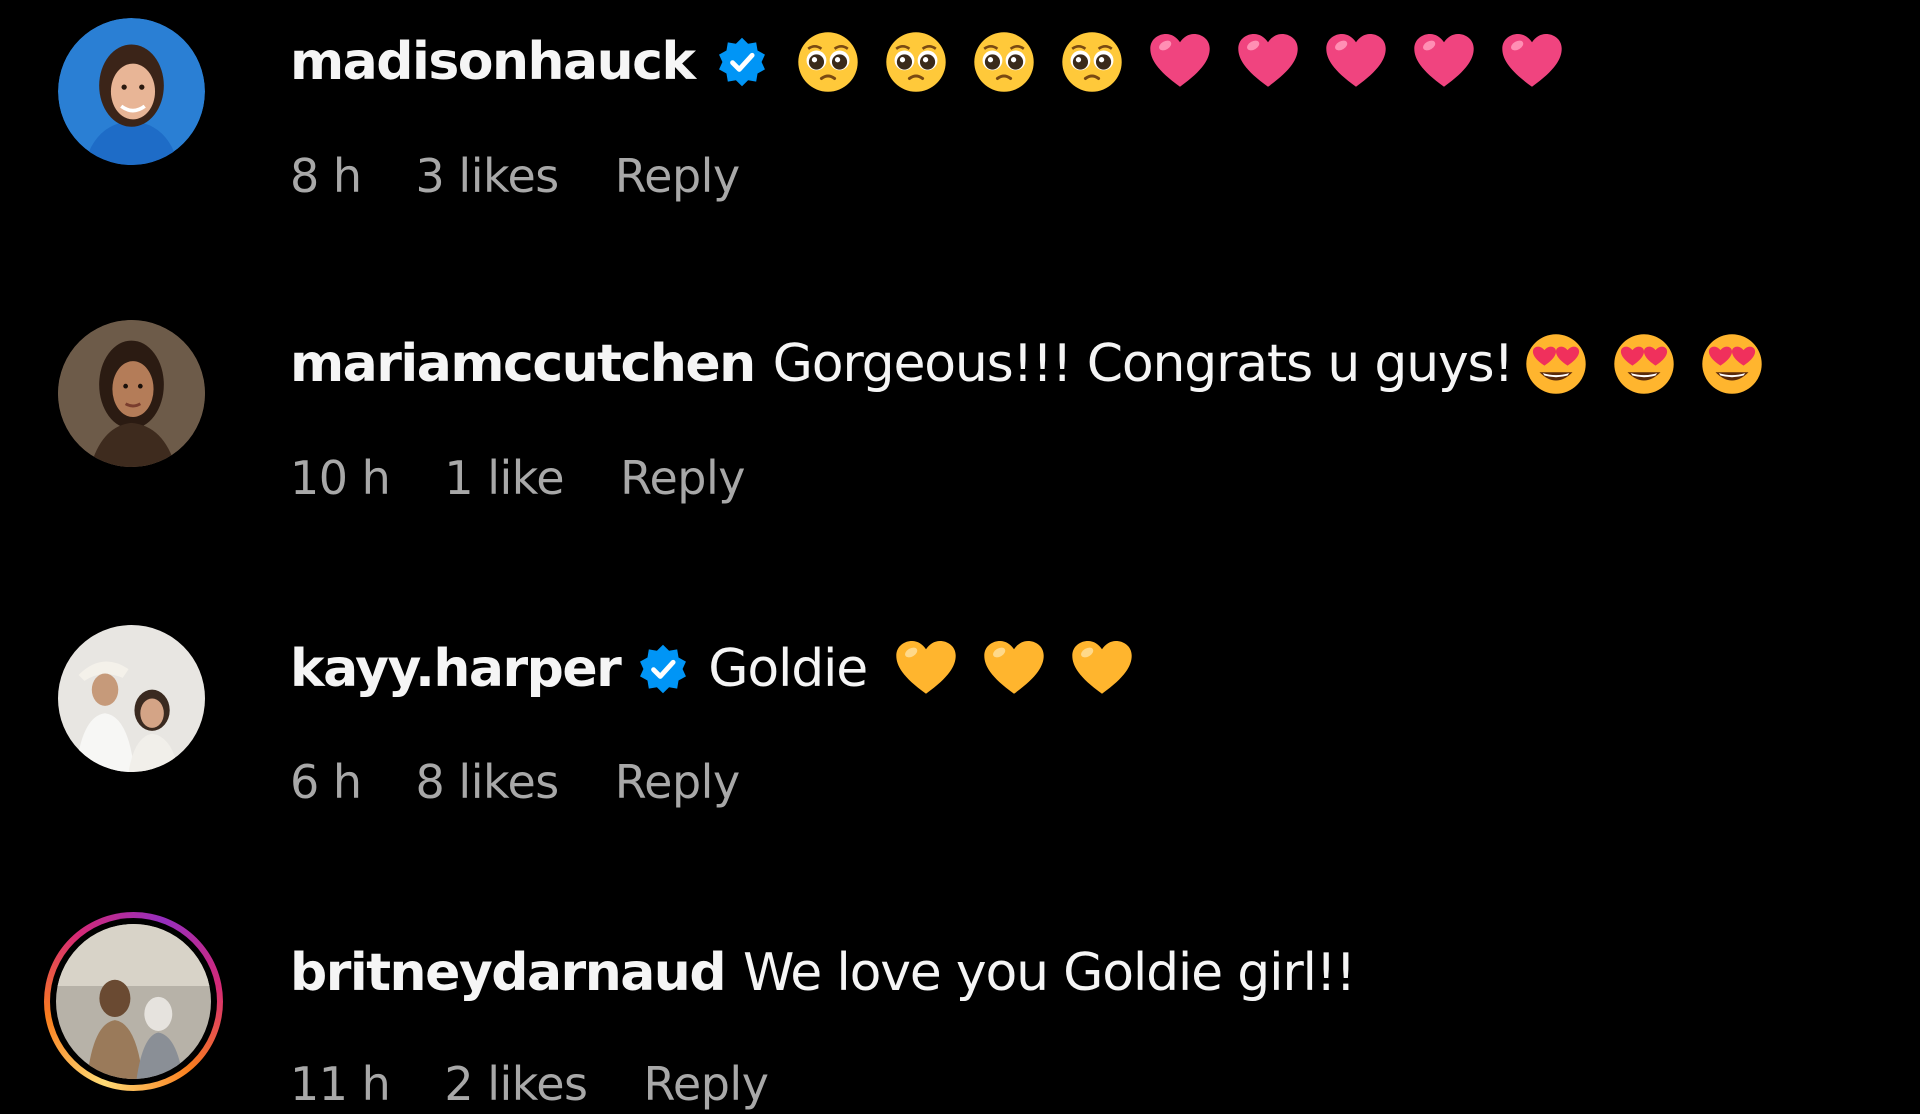 This screenshot has width=1920, height=1114. Describe the element at coordinates (788, 669) in the screenshot. I see `comment-text: Goldie` at that location.